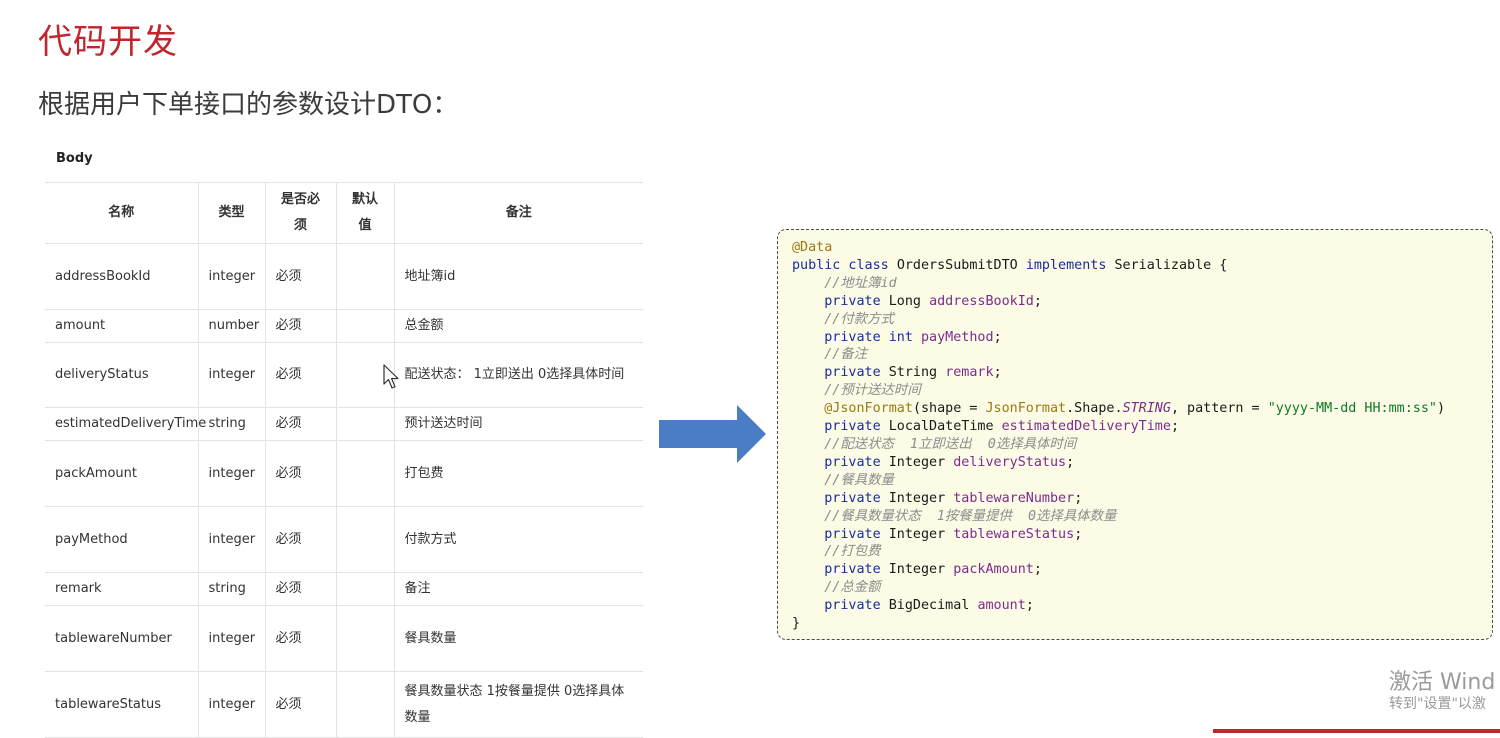 Image resolution: width=1500 pixels, height=738 pixels. What do you see at coordinates (796, 624) in the screenshot?
I see `code-token: }` at bounding box center [796, 624].